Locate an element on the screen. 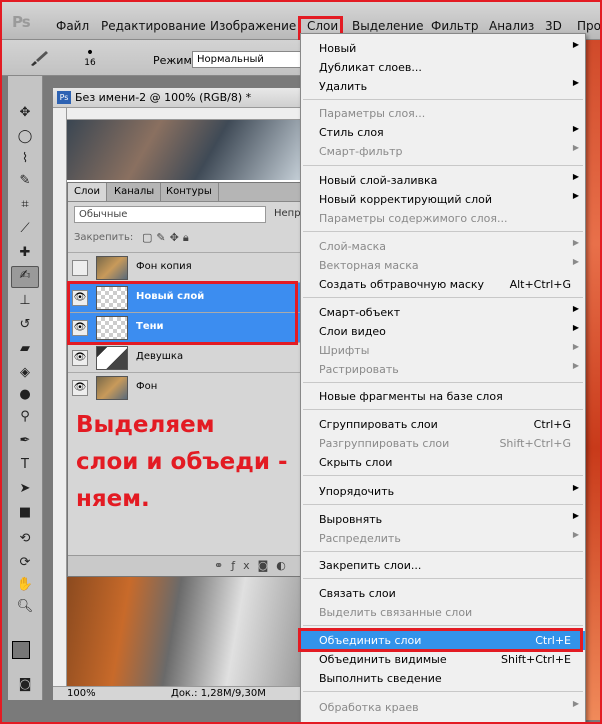 This screenshot has width=602, height=724. stamp-tool-icon: ⊥ is located at coordinates (25, 301).